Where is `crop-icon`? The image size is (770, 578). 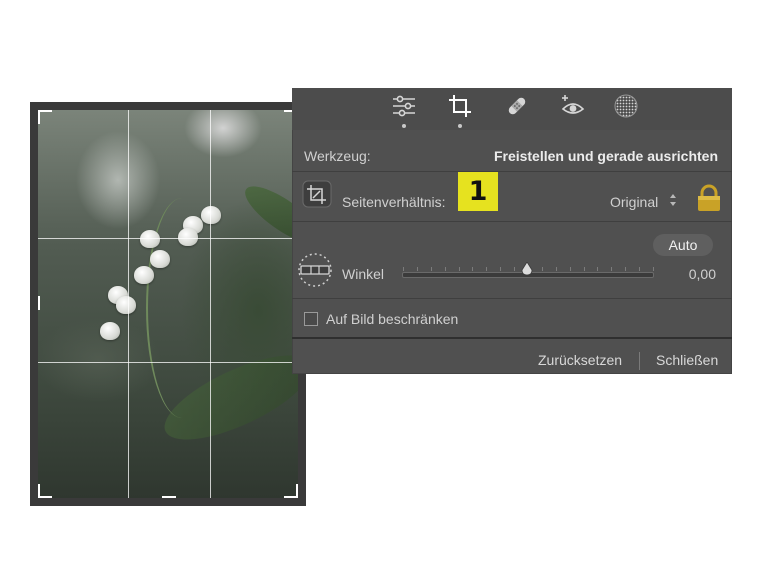
crop-icon is located at coordinates (460, 106).